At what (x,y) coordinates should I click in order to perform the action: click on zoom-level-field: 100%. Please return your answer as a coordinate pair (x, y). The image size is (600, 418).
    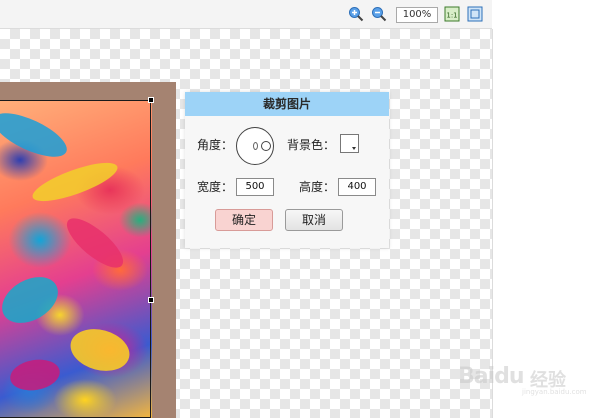
    Looking at the image, I should click on (417, 15).